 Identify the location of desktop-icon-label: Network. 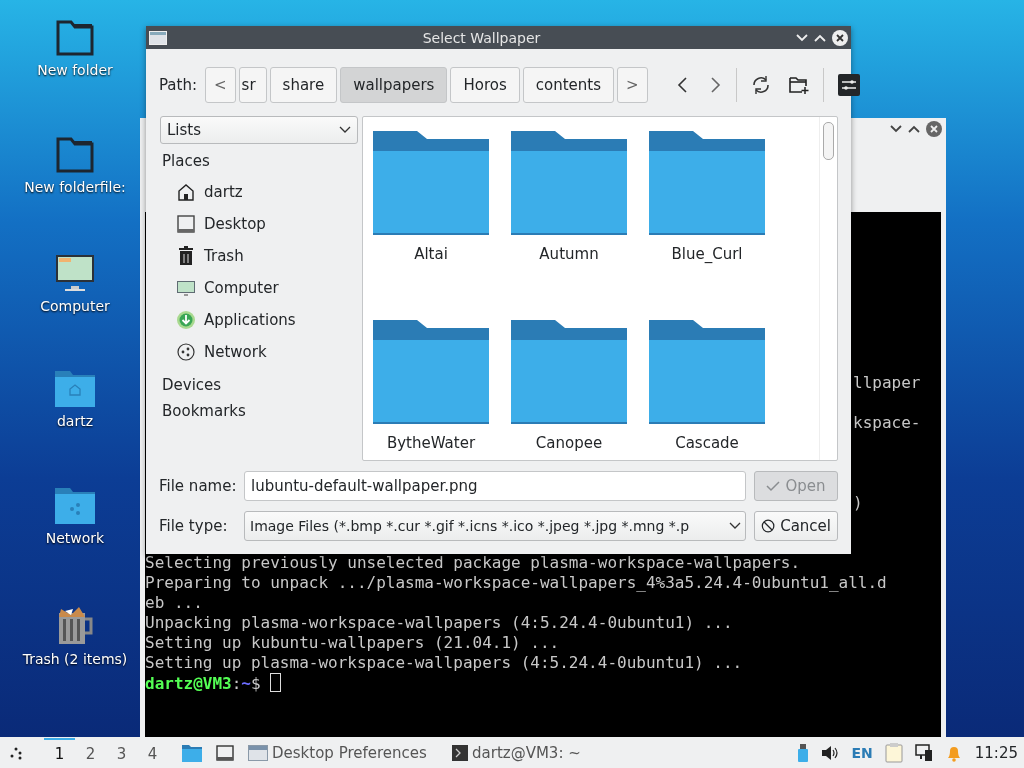
(75, 538).